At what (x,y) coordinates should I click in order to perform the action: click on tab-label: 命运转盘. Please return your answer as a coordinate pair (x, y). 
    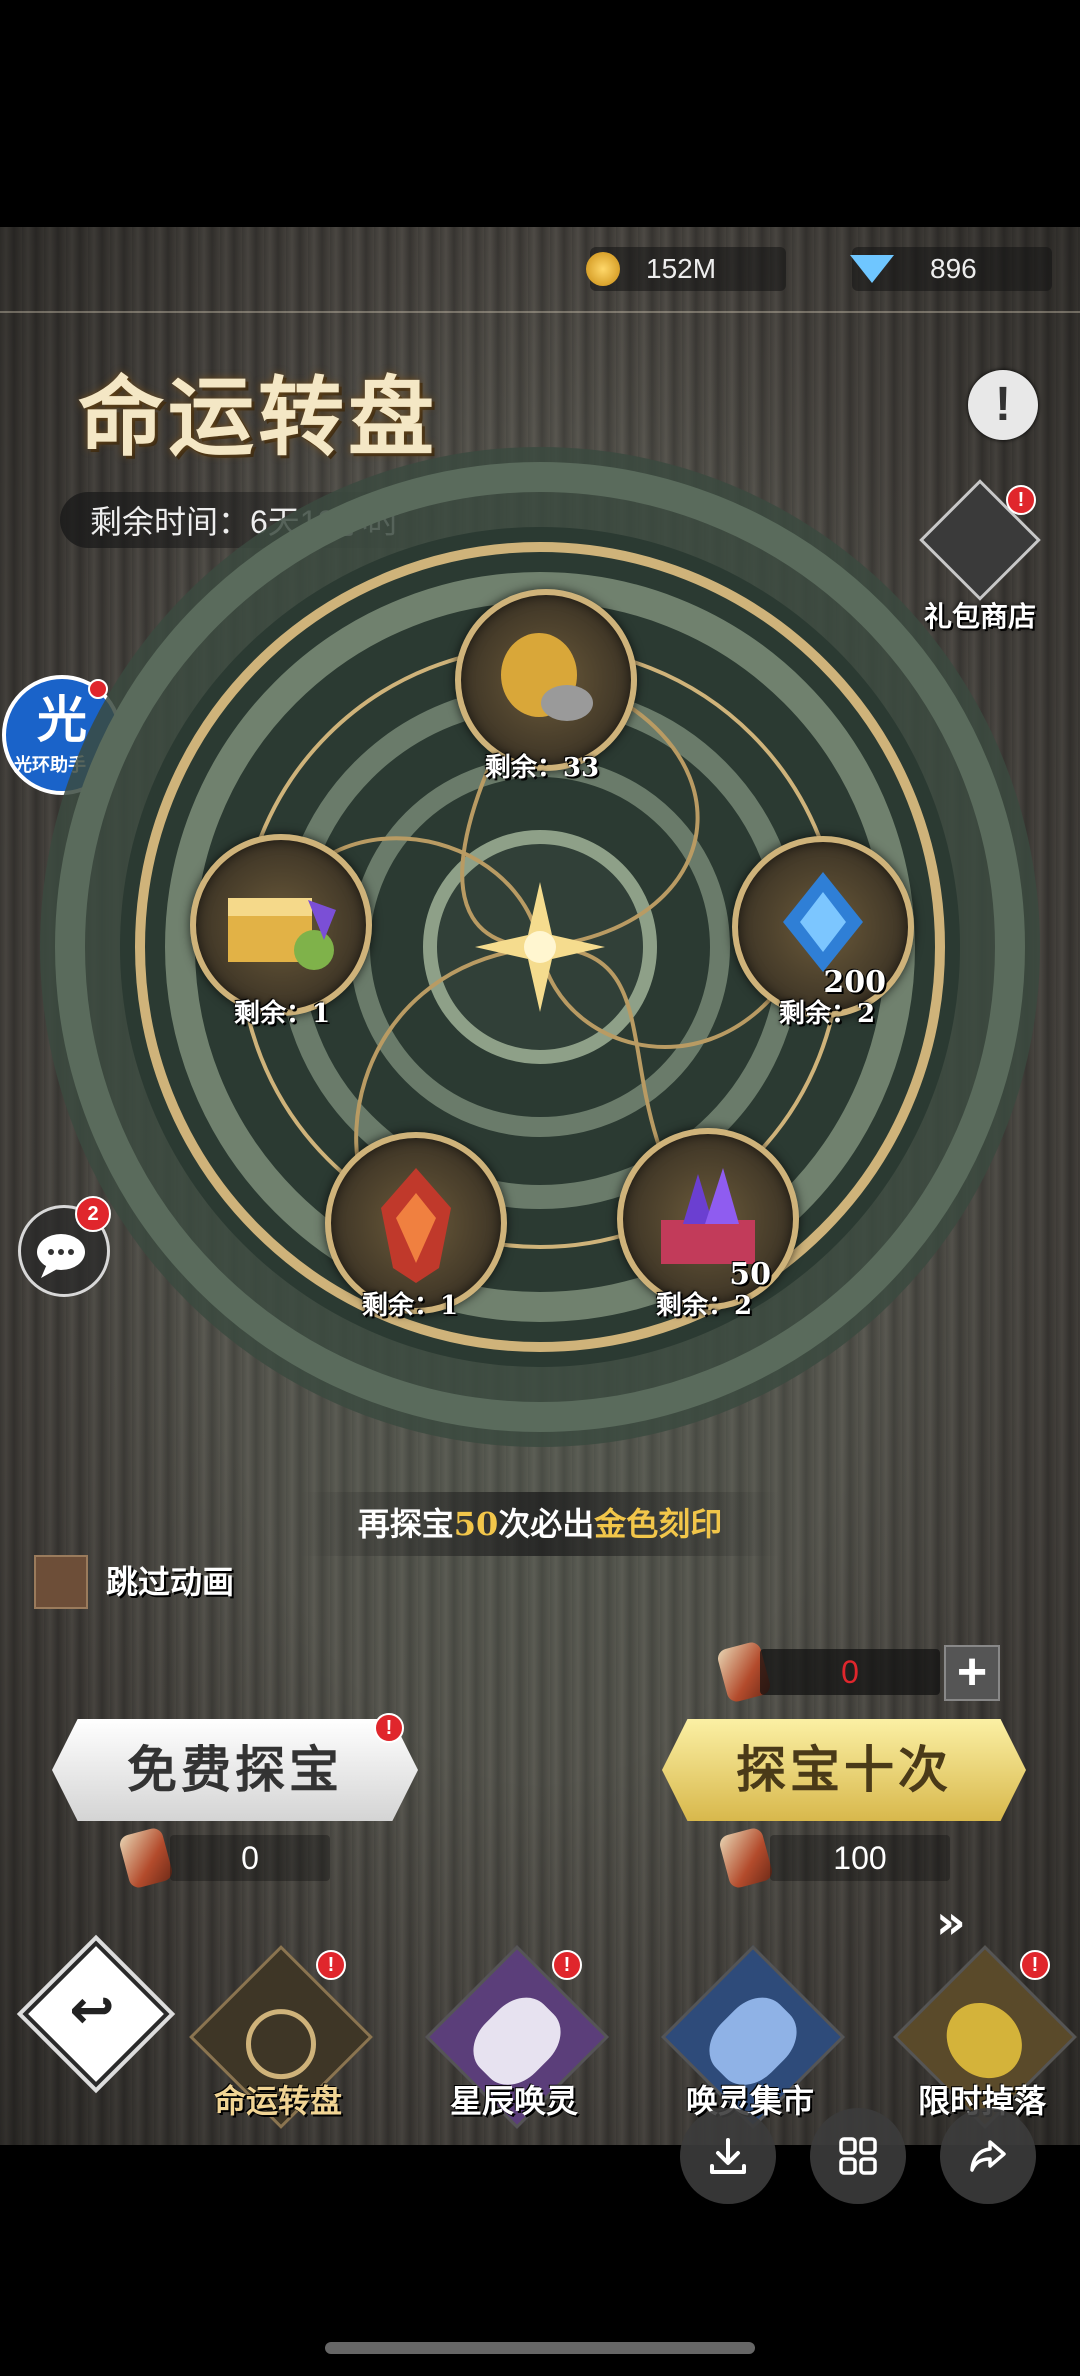
    Looking at the image, I should click on (277, 2101).